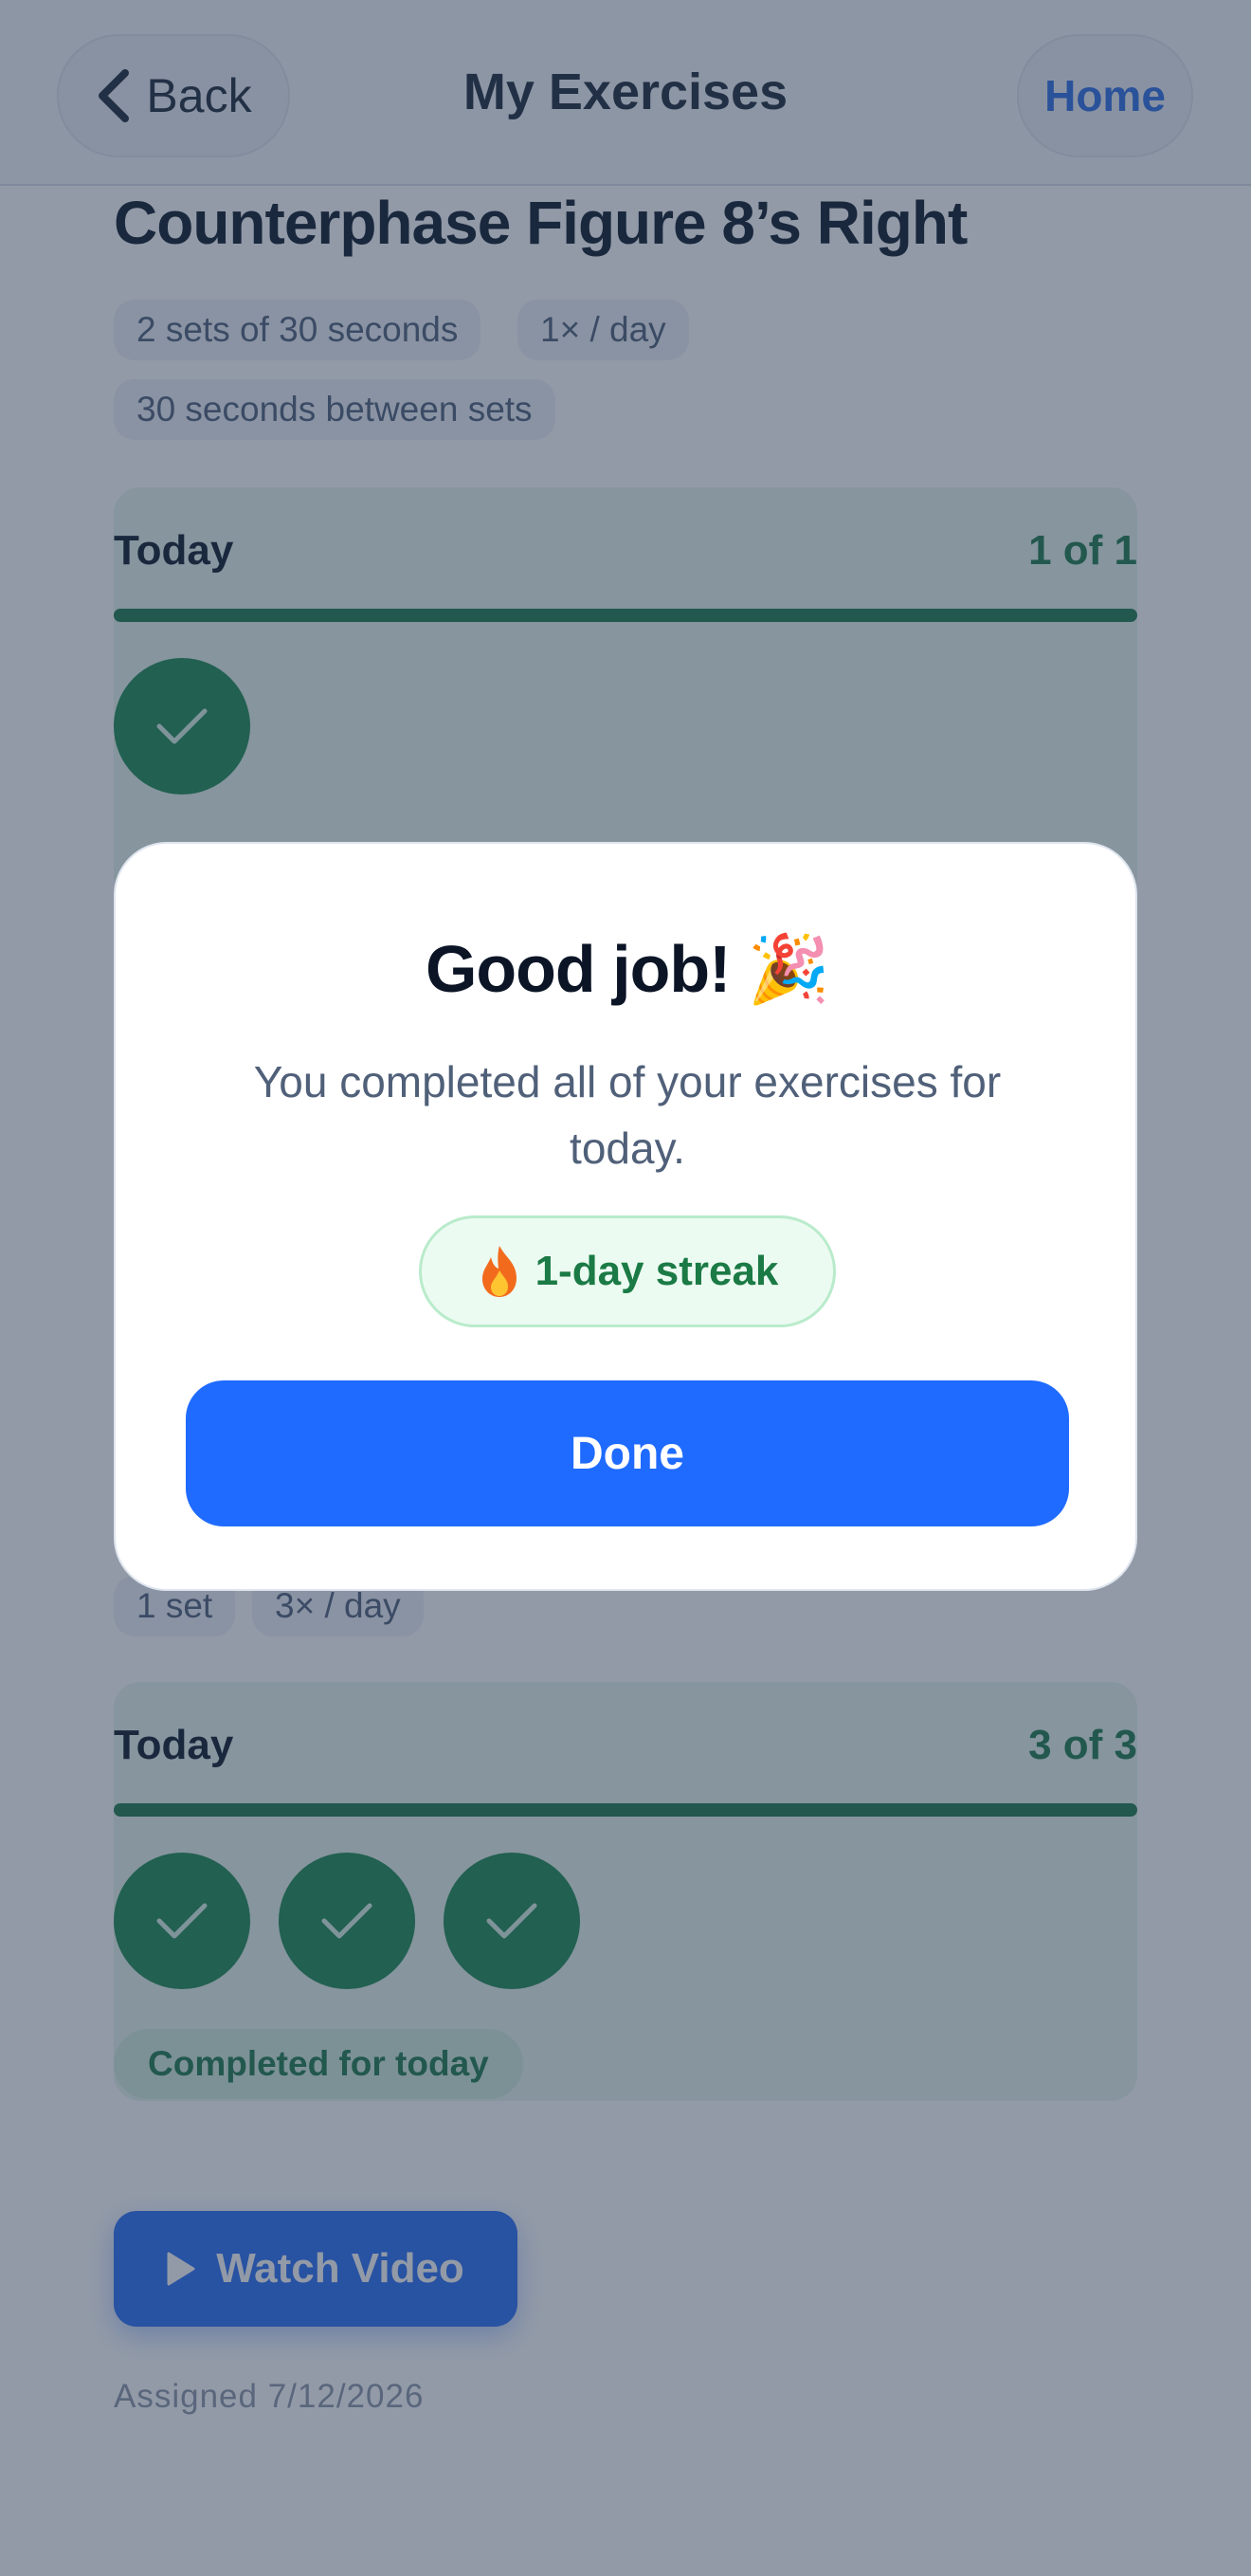 Image resolution: width=1251 pixels, height=2576 pixels. Describe the element at coordinates (499, 1271) in the screenshot. I see `fire-icon` at that location.